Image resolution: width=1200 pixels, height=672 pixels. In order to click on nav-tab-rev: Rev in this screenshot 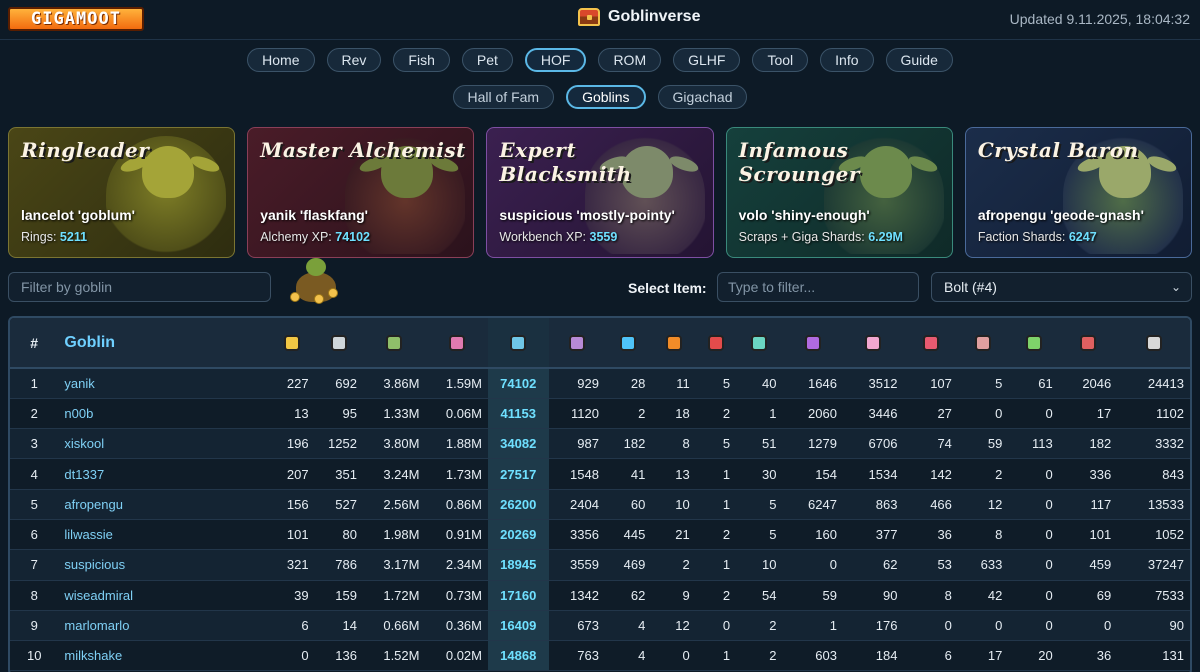, I will do `click(354, 60)`.